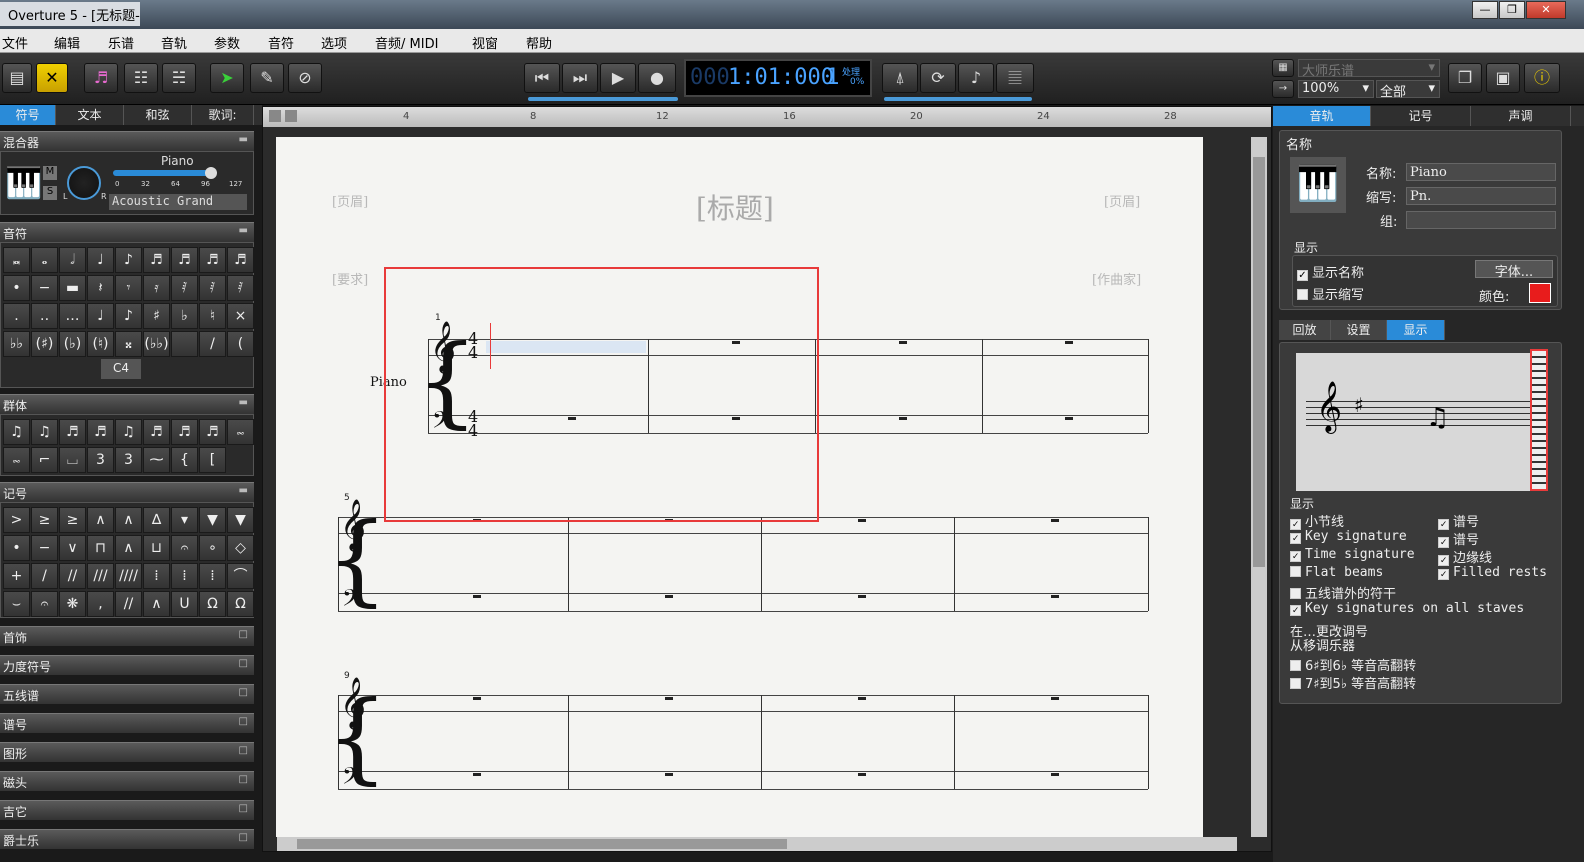  Describe the element at coordinates (100, 604) in the screenshot. I see `palette-symbol-icon: ,` at that location.